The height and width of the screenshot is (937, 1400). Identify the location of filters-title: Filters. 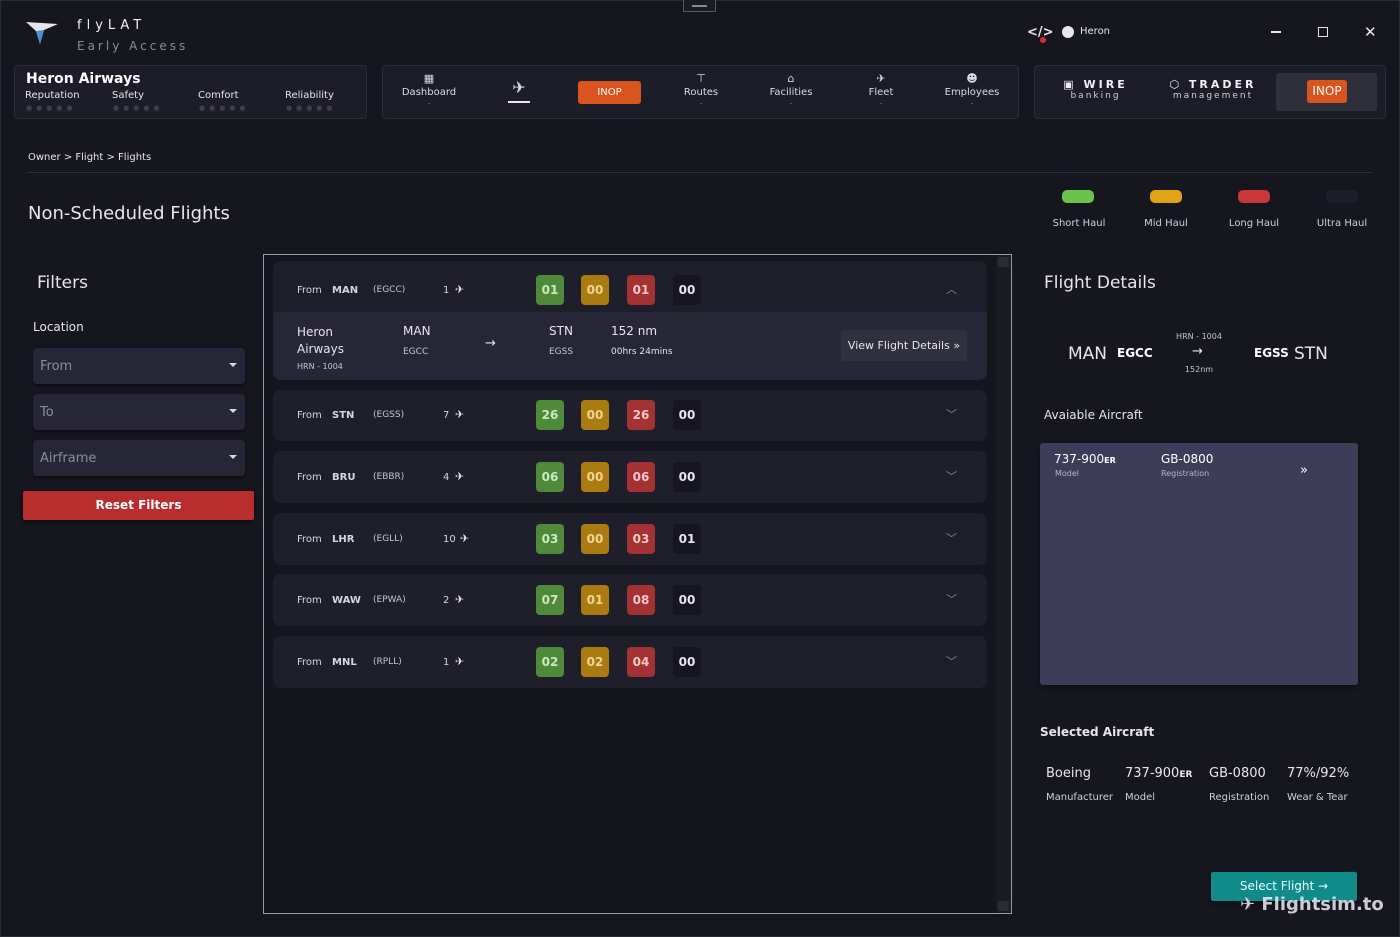
(62, 283).